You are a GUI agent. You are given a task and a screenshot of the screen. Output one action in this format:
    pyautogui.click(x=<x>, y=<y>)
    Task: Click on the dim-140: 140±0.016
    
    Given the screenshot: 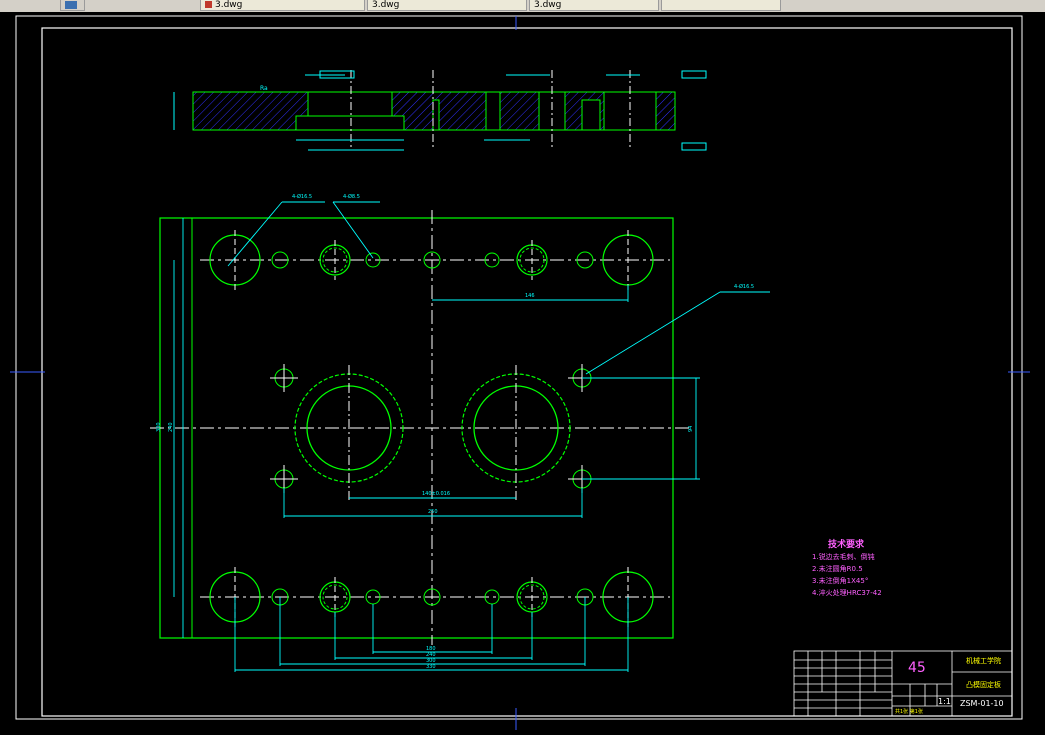 What is the action you would take?
    pyautogui.click(x=436, y=494)
    